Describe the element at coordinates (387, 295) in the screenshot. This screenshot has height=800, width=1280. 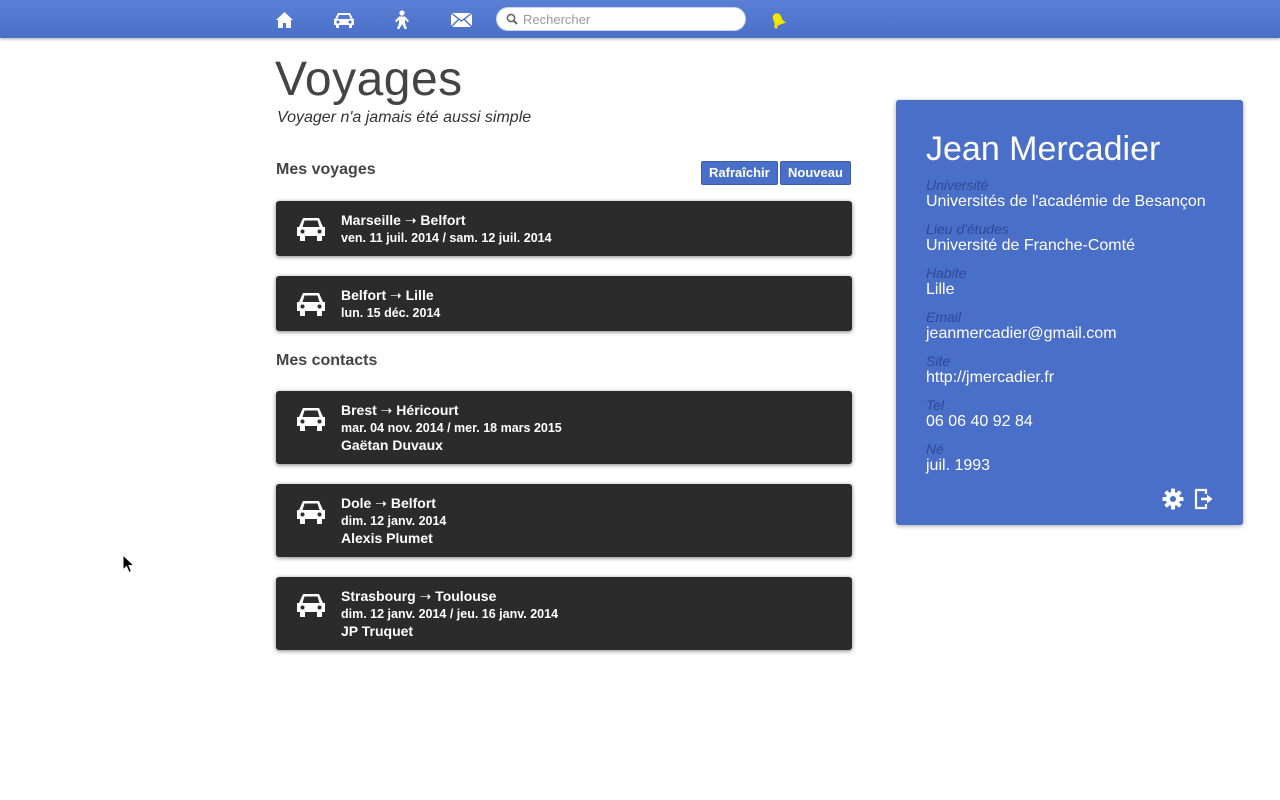
I see `trip-route: Belfort ➝ Lille` at that location.